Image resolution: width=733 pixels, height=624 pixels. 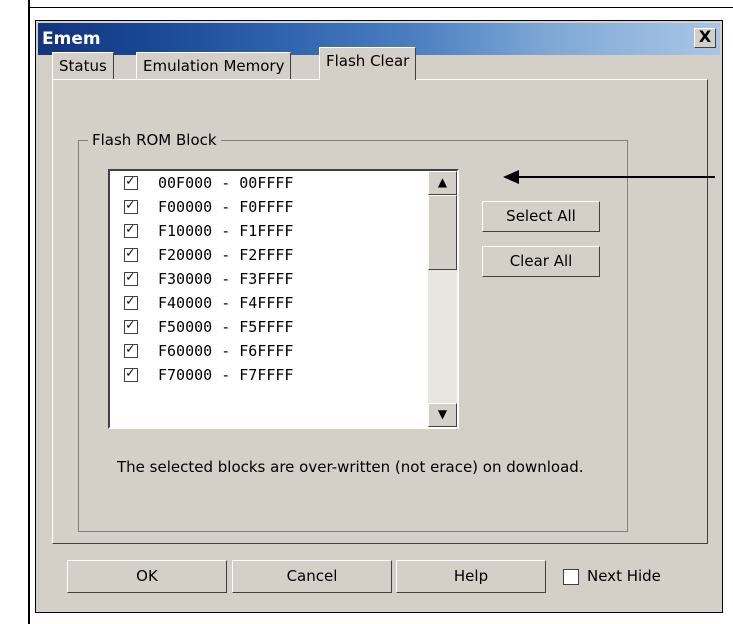 I want to click on page-frame-top, so click(x=380, y=7).